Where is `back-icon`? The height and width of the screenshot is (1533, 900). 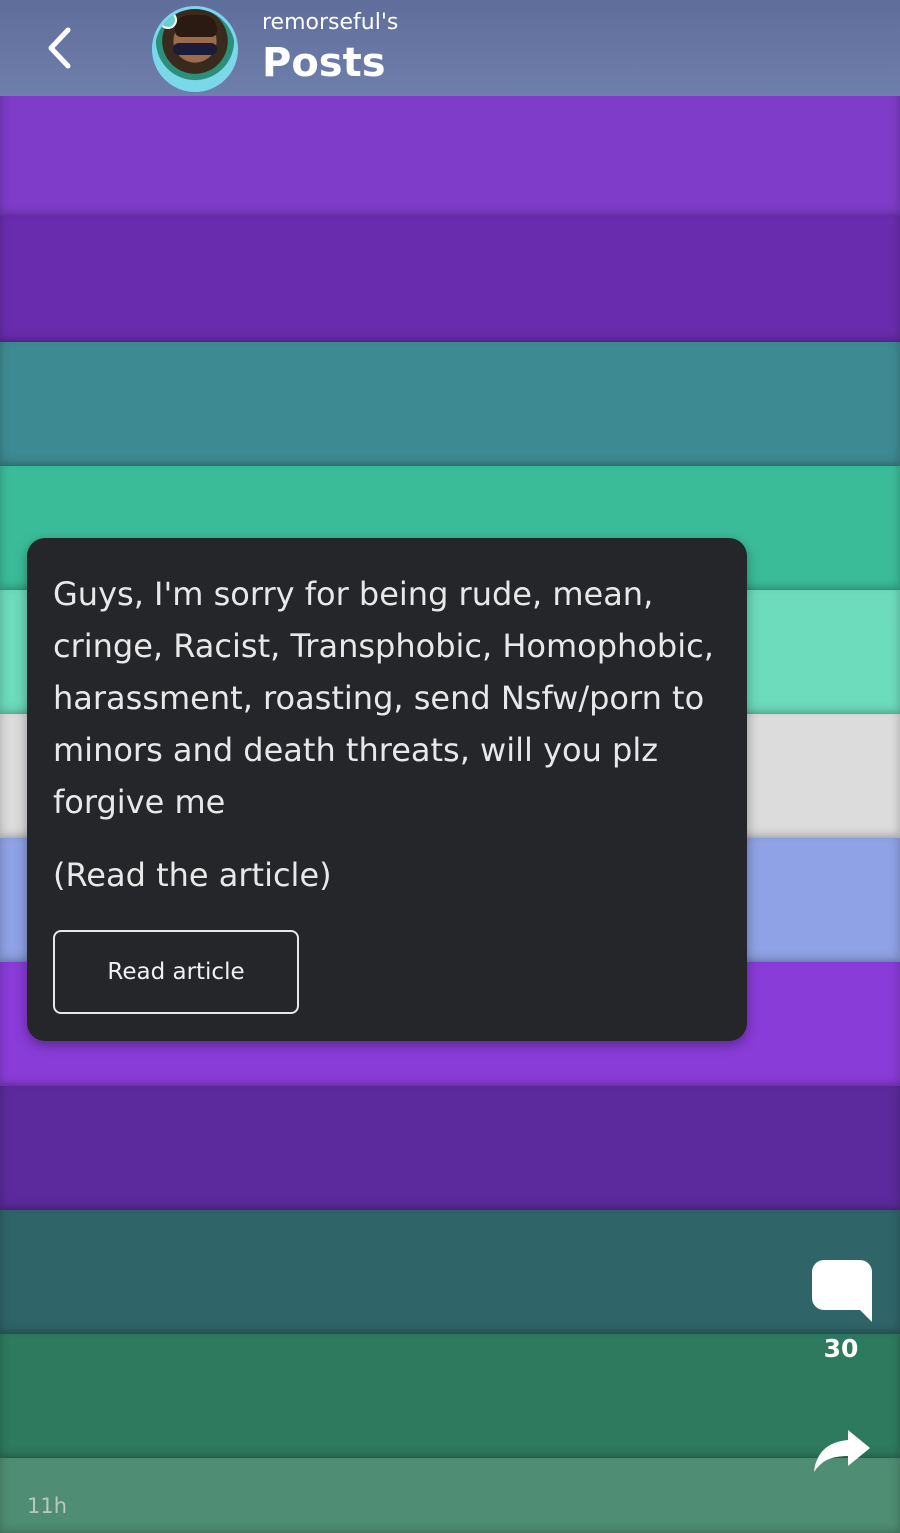 back-icon is located at coordinates (59, 48).